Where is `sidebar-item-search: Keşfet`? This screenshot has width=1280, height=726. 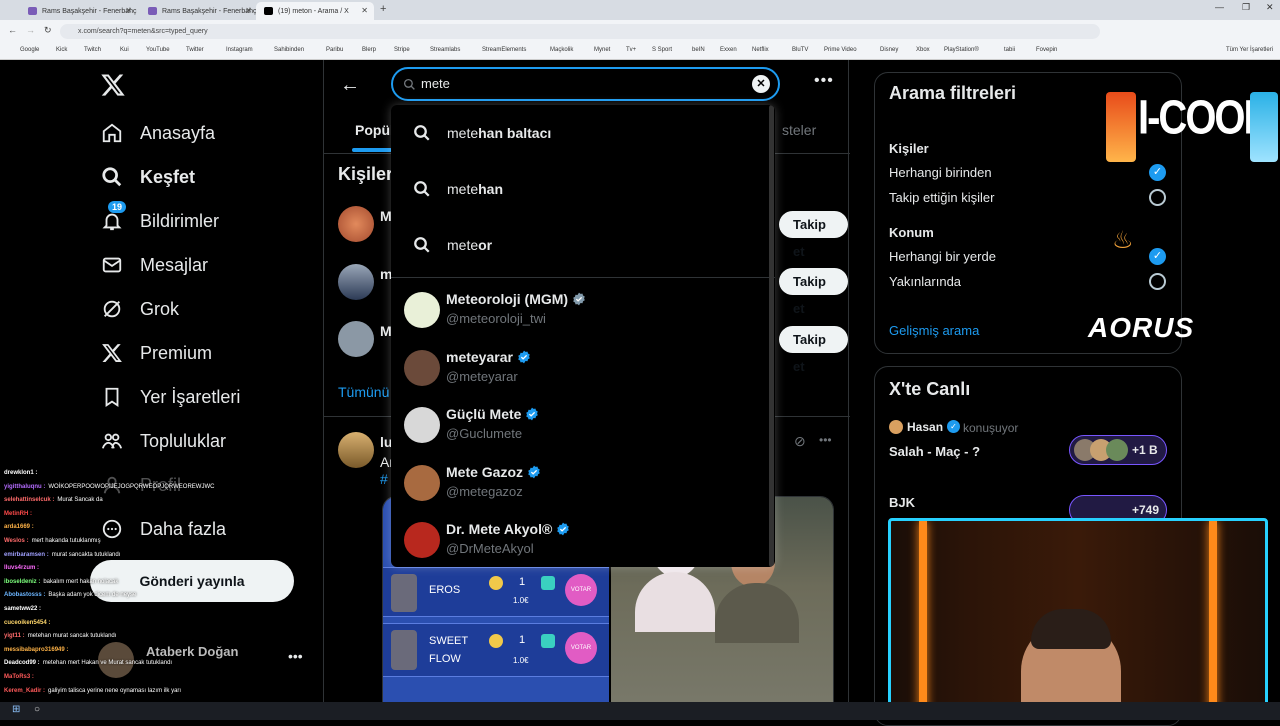
sidebar-item-search: Keşfet is located at coordinates (147, 177).